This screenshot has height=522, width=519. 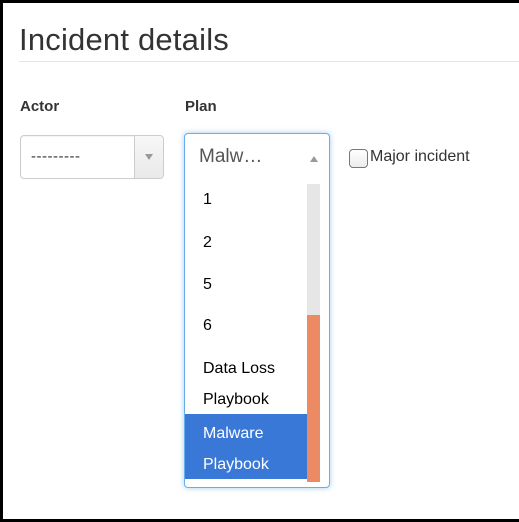 What do you see at coordinates (246, 446) in the screenshot?
I see `plan-option-malware-playbook: Malware Playbook` at bounding box center [246, 446].